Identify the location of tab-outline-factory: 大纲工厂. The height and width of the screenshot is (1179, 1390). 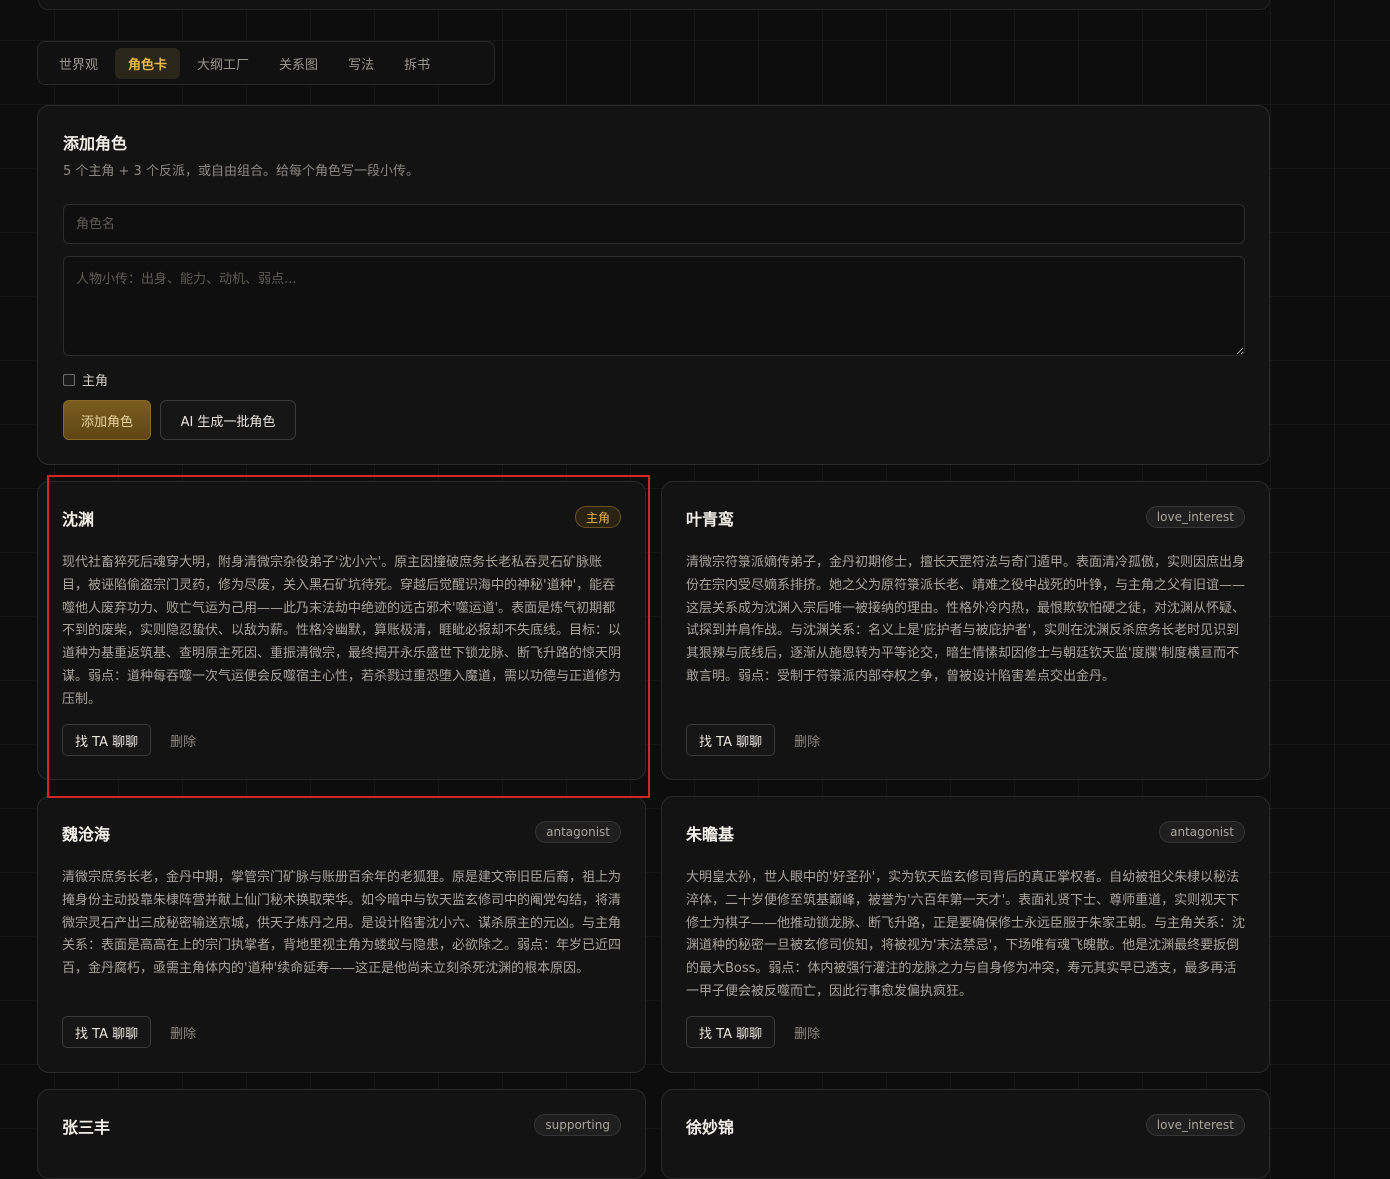
(223, 63).